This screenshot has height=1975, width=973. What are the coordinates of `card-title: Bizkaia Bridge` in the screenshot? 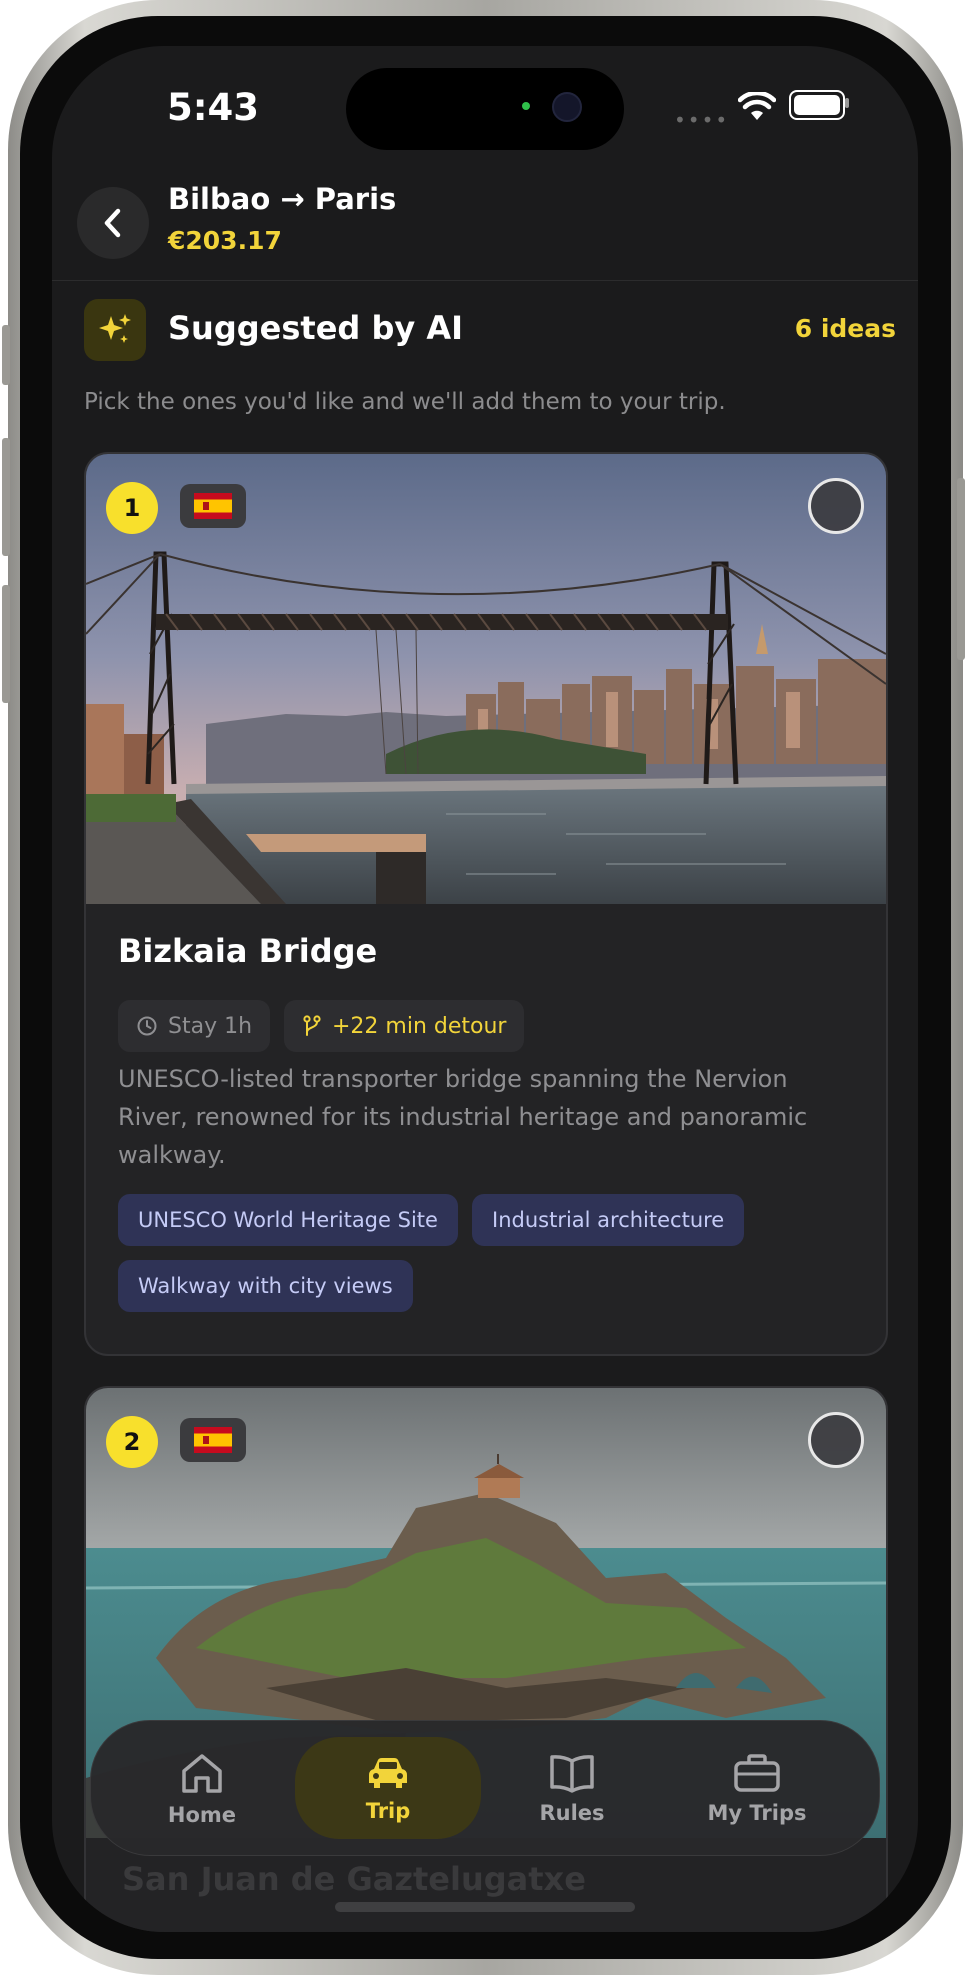 It's located at (248, 951).